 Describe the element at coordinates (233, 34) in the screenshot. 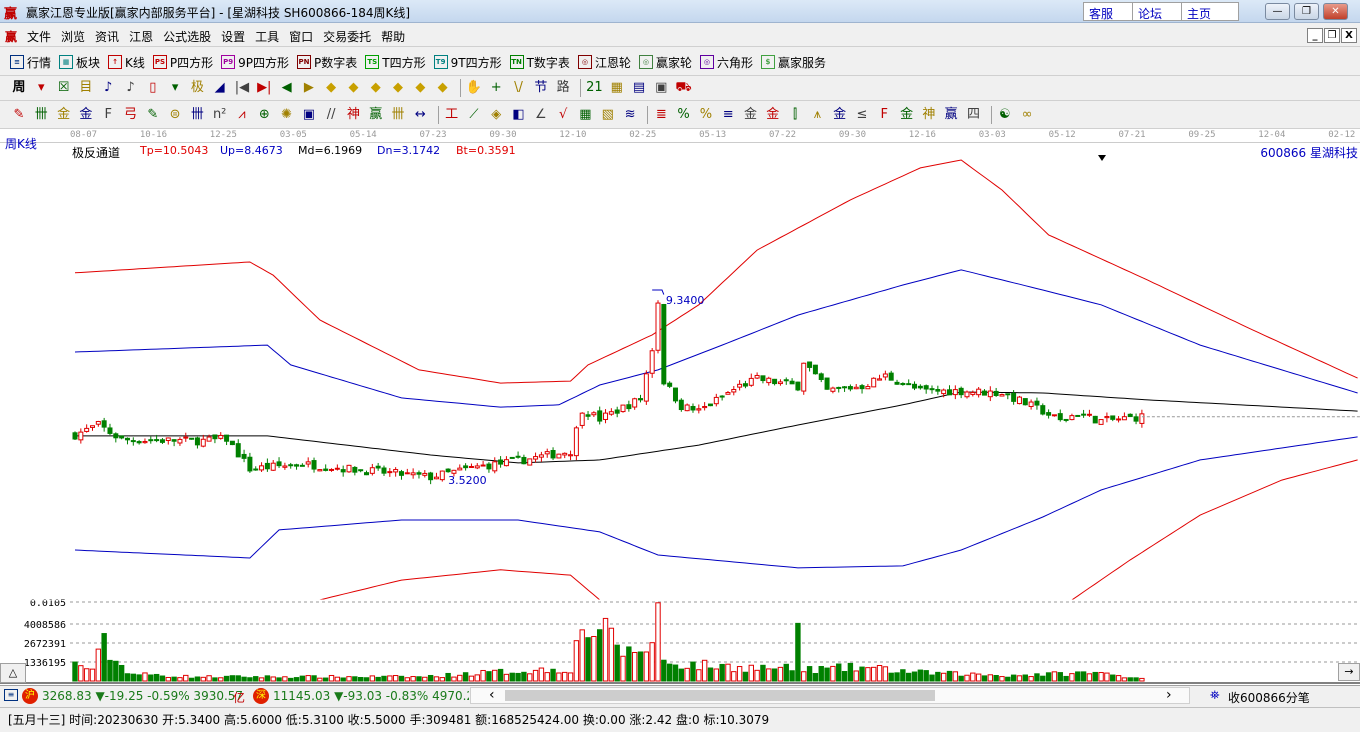

I see `menu-item: 设置` at that location.